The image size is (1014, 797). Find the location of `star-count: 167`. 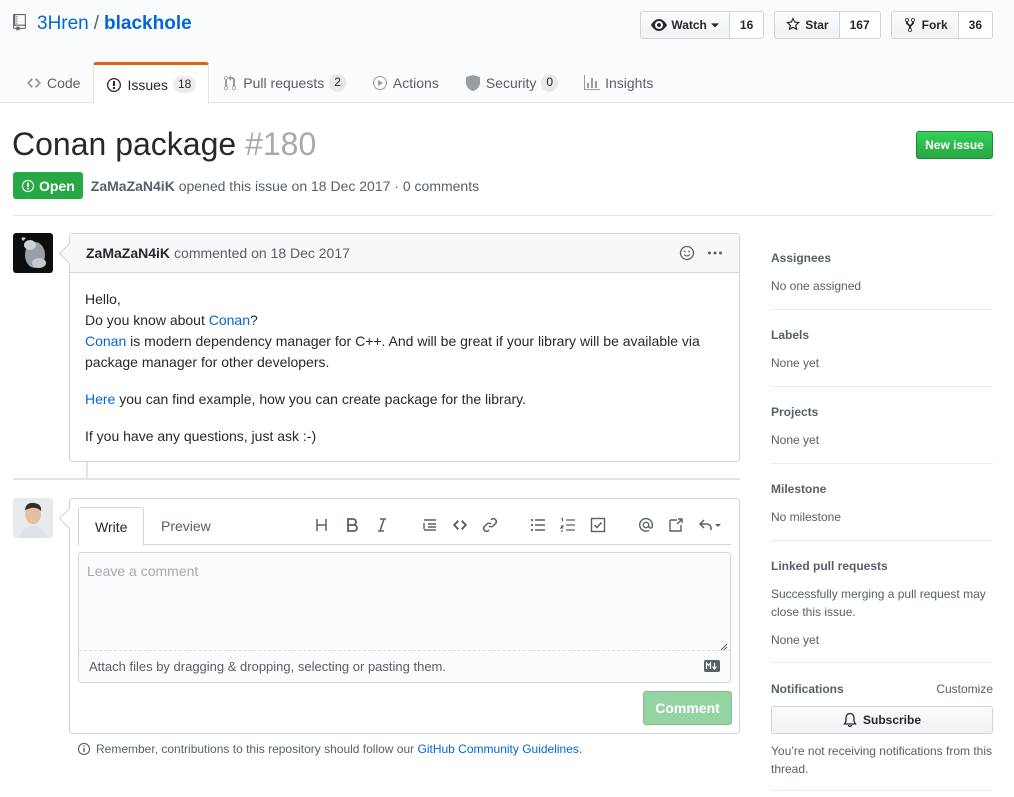

star-count: 167 is located at coordinates (860, 25).